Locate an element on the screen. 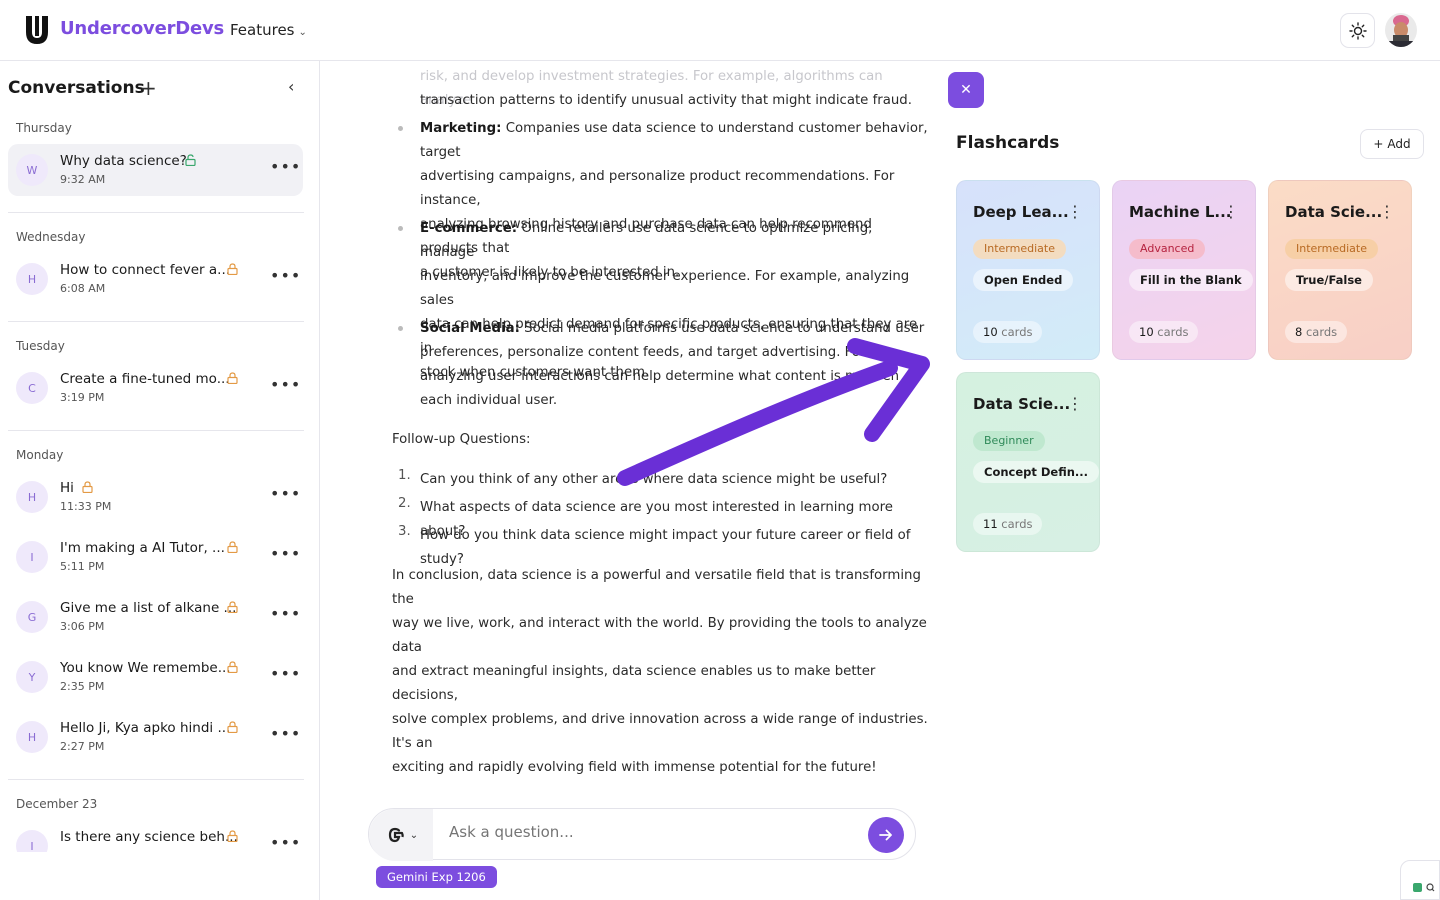  conversation-item: Y You know We remembe... 2:35 PM ••• is located at coordinates (155, 677).